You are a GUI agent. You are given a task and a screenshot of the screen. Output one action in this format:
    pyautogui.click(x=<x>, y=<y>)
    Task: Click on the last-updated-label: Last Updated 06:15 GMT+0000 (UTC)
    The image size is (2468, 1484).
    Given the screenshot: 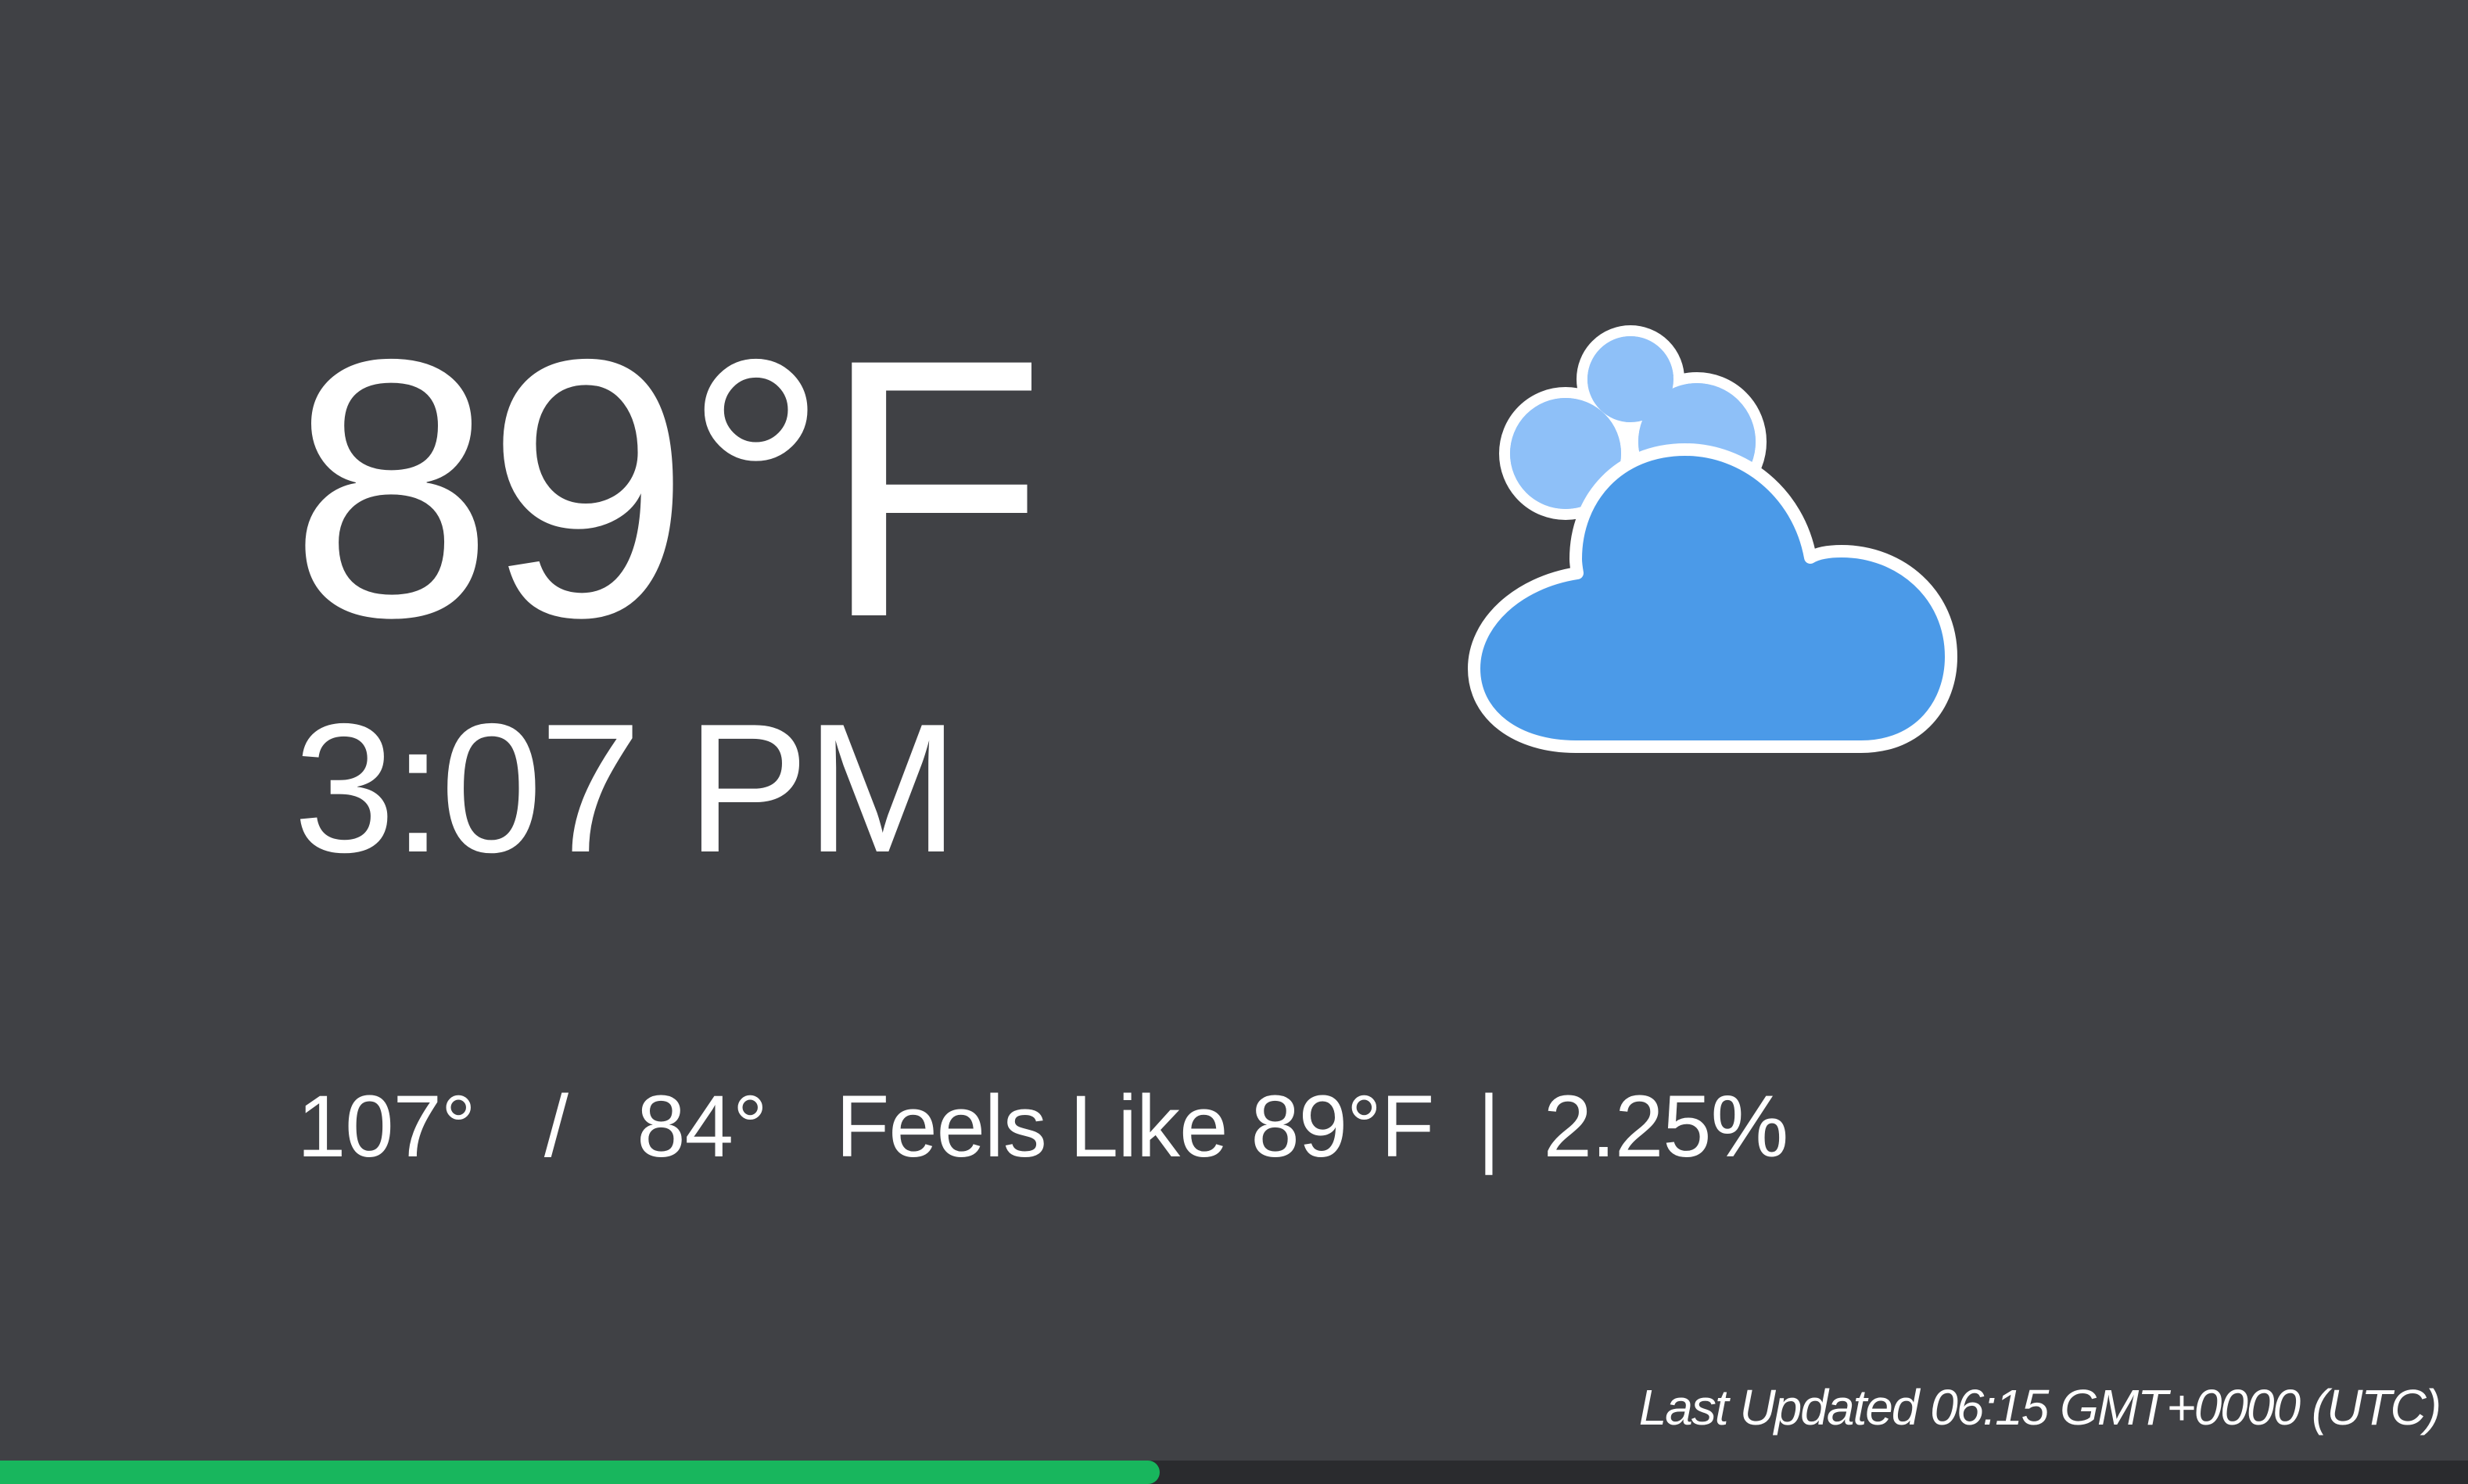 What is the action you would take?
    pyautogui.click(x=2039, y=1407)
    